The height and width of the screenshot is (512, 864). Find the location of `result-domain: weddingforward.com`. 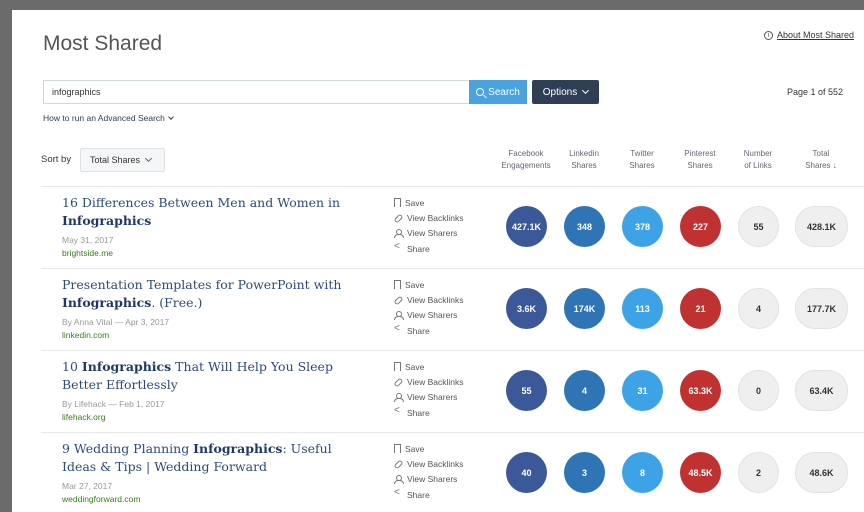

result-domain: weddingforward.com is located at coordinates (101, 499).